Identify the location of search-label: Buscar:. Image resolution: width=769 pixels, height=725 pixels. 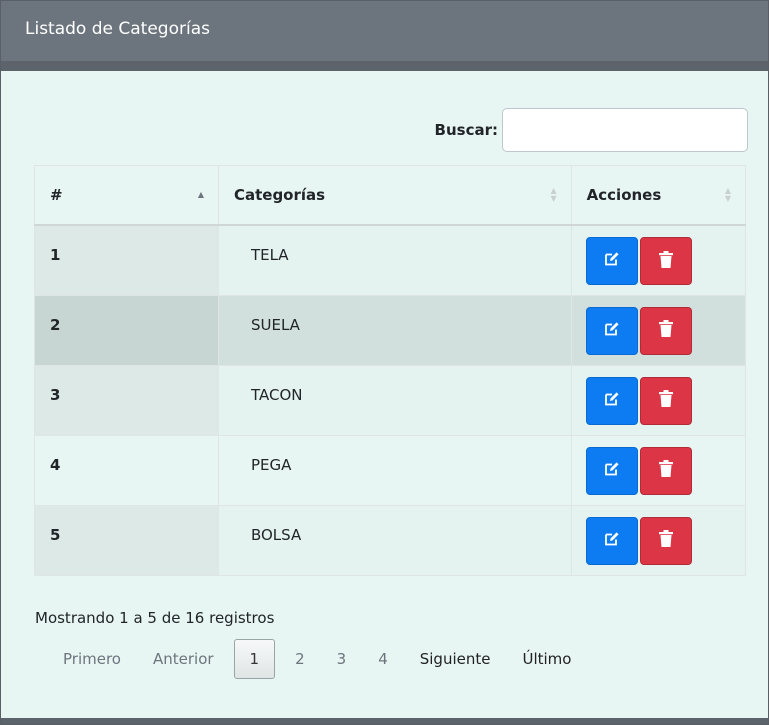
(466, 130).